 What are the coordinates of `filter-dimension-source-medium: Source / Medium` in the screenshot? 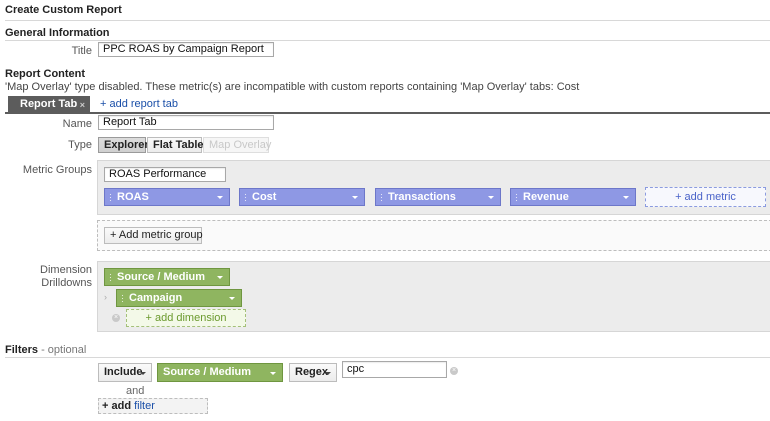 It's located at (220, 372).